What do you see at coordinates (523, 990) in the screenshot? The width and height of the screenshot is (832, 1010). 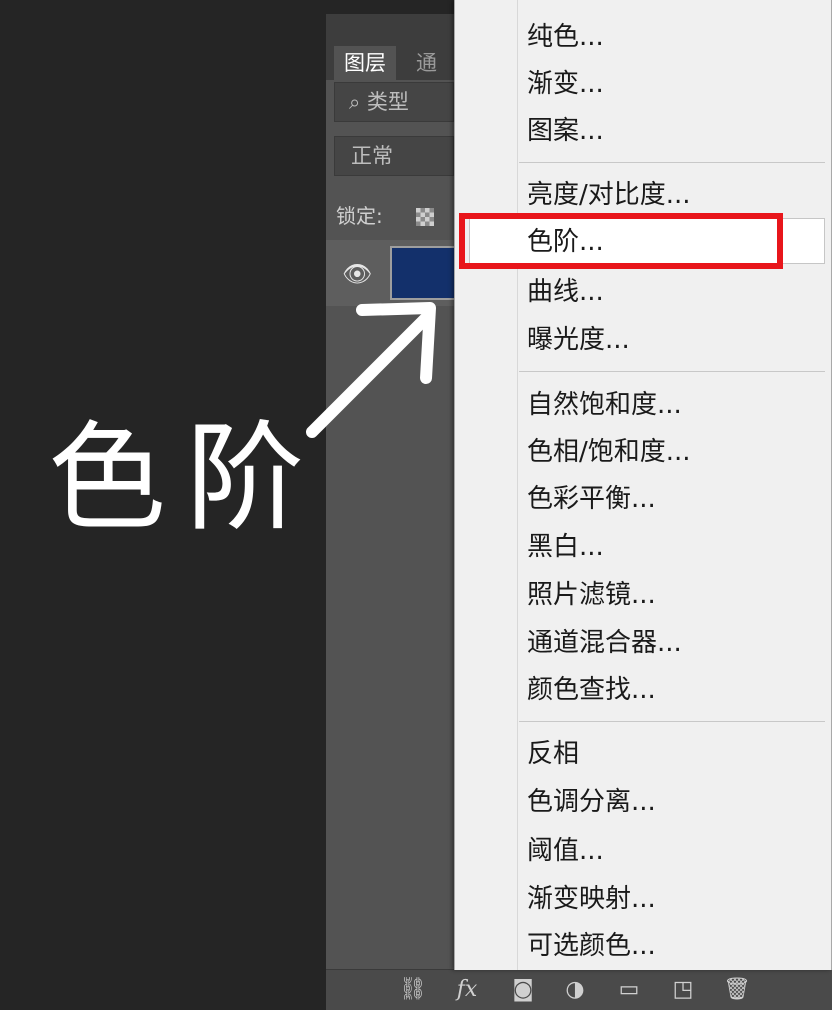 I see `mask-icon: ◙` at bounding box center [523, 990].